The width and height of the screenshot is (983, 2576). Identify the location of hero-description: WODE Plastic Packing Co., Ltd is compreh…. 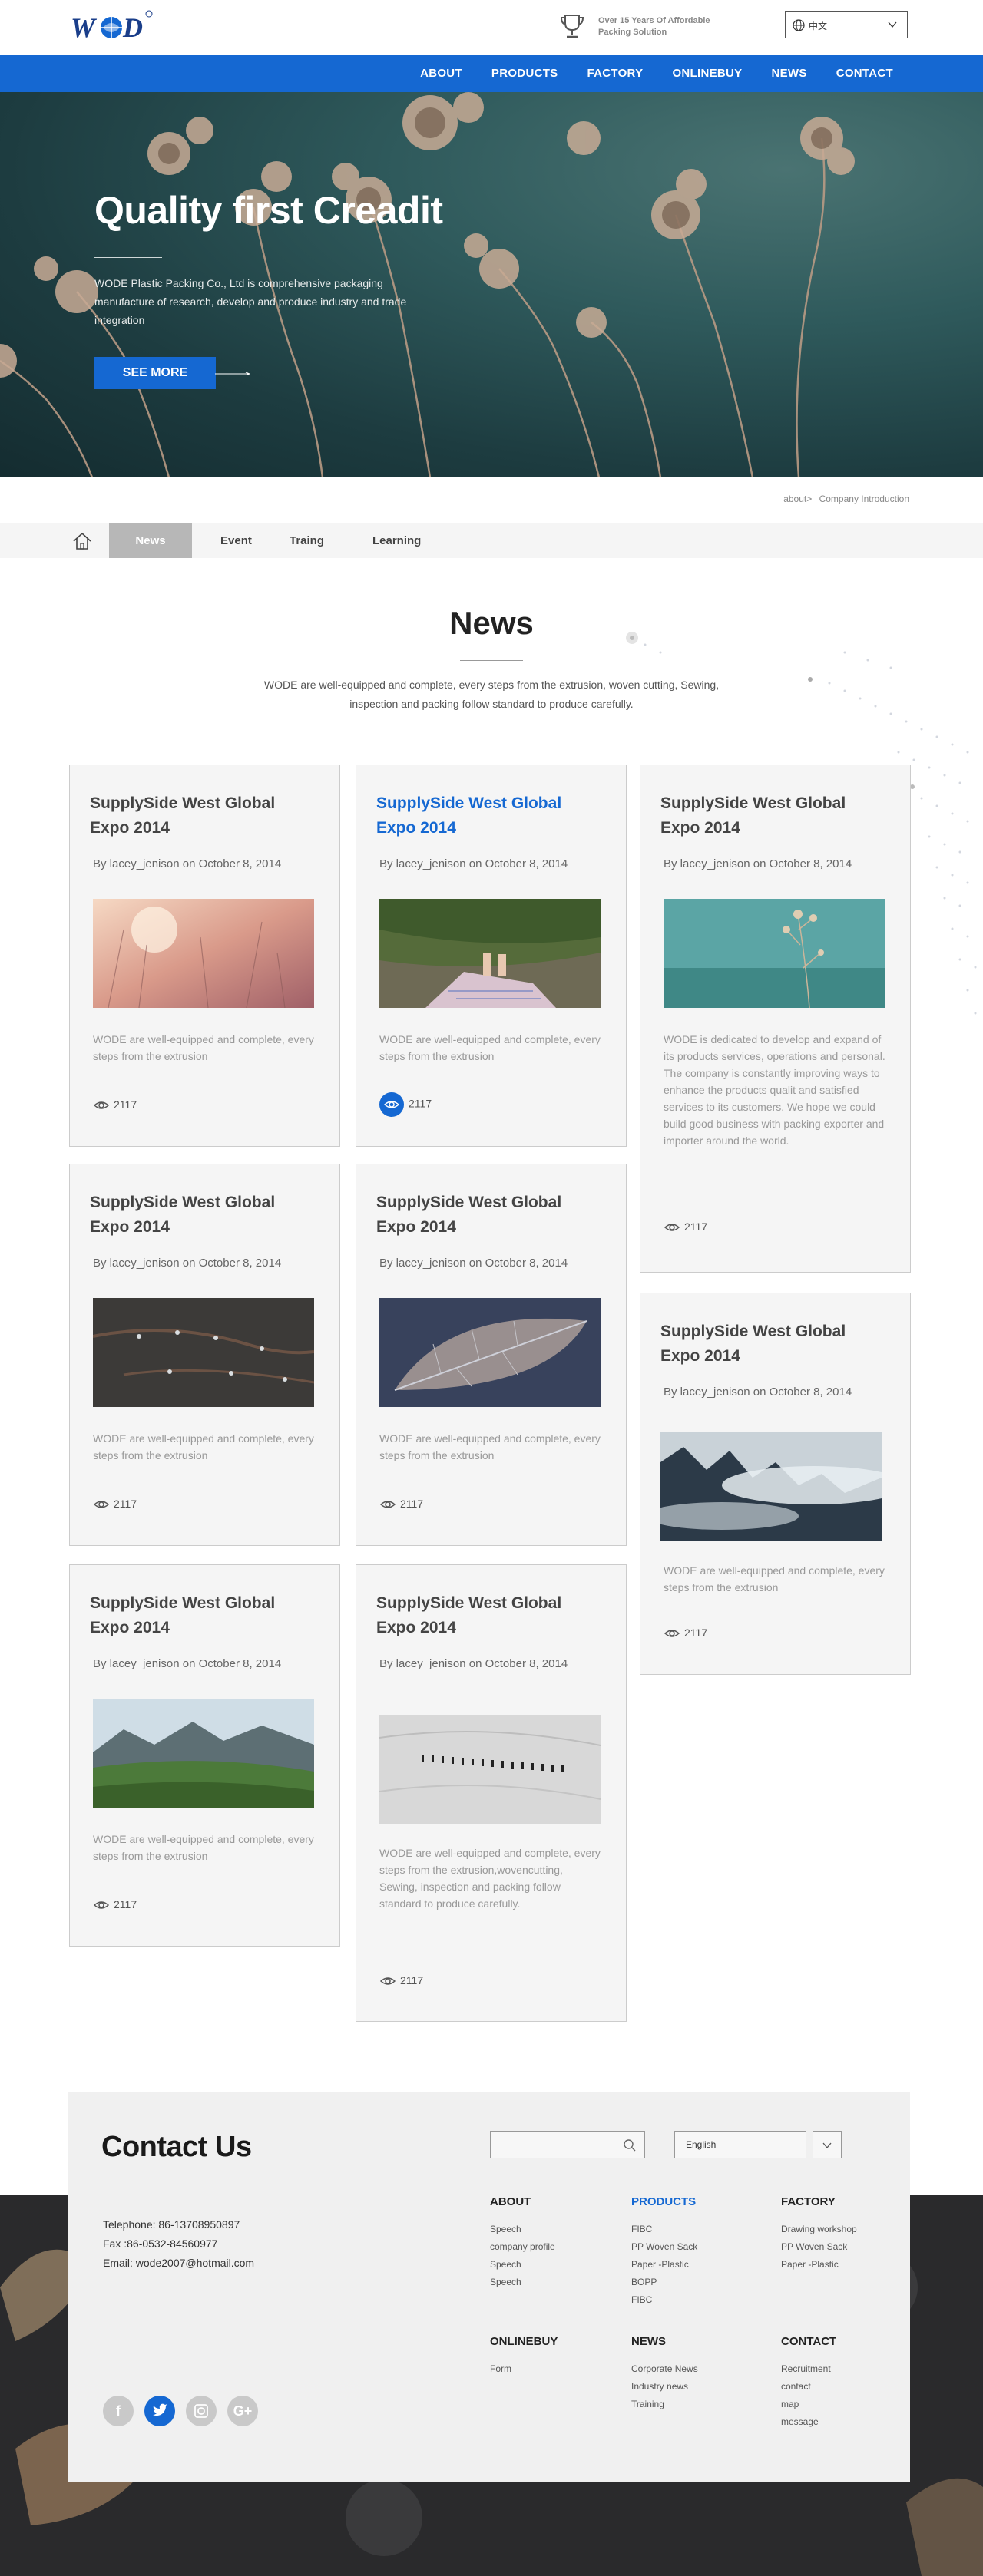
(250, 301).